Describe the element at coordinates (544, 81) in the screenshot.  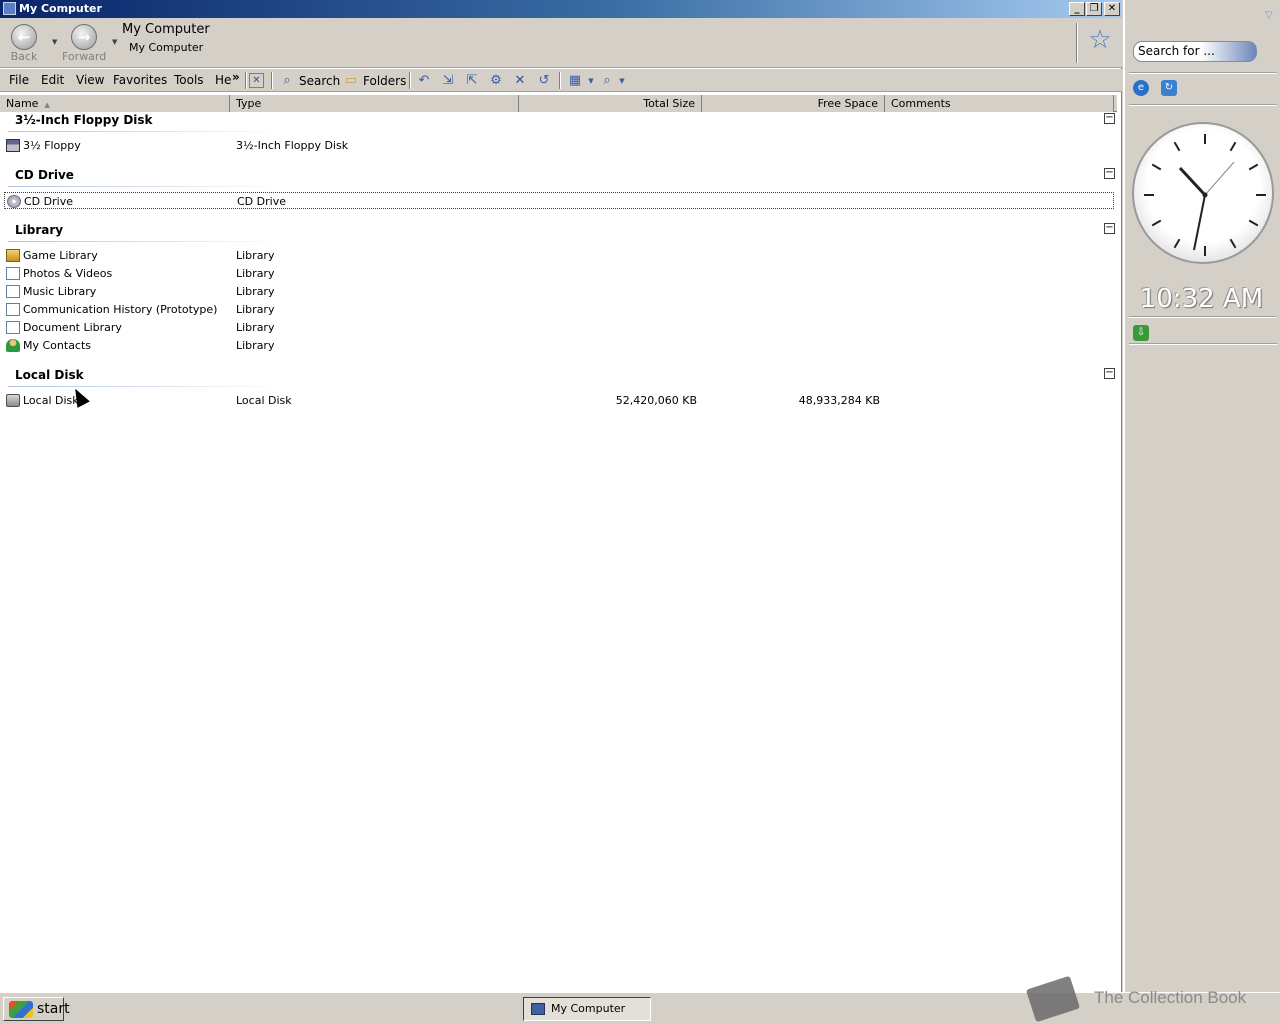
I see `undo-icon: ↺` at that location.